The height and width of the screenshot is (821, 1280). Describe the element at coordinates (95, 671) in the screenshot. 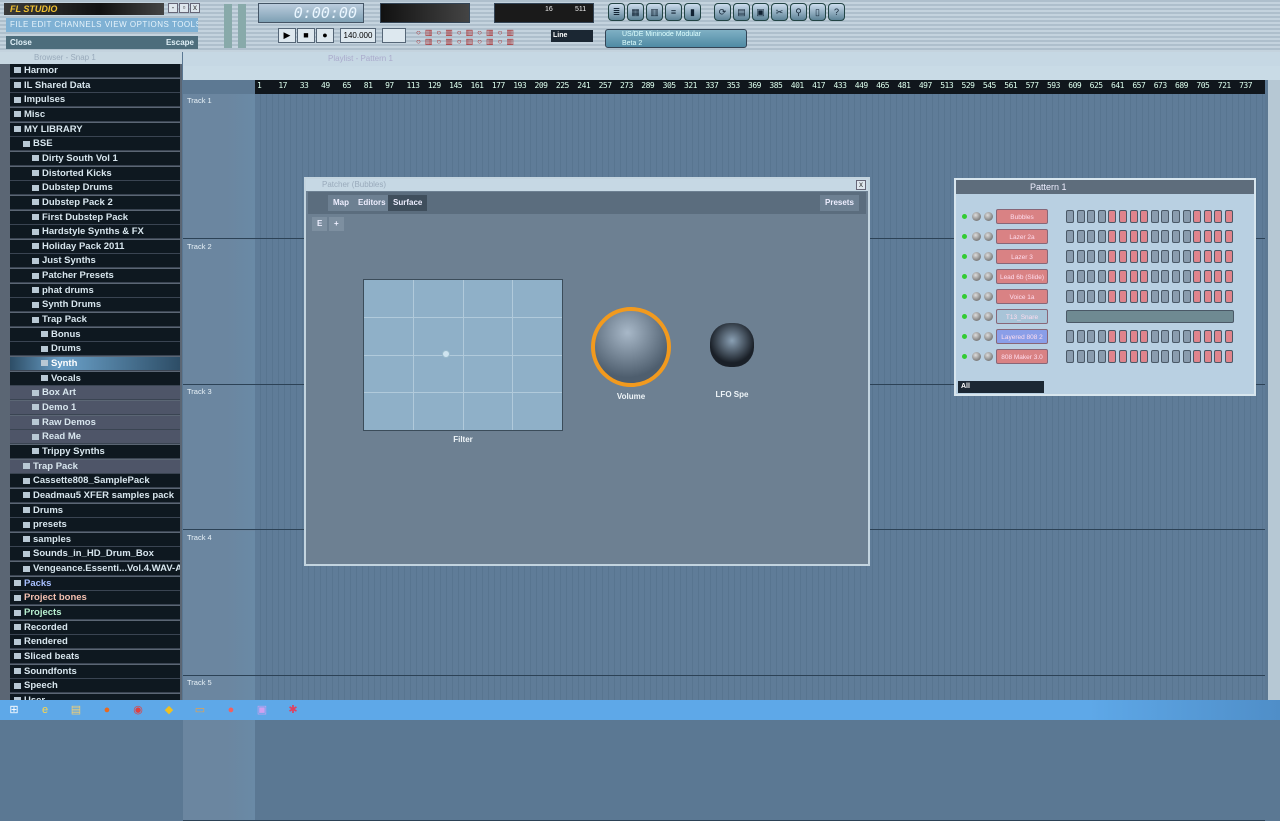

I see `browser-item: Soundfonts` at that location.